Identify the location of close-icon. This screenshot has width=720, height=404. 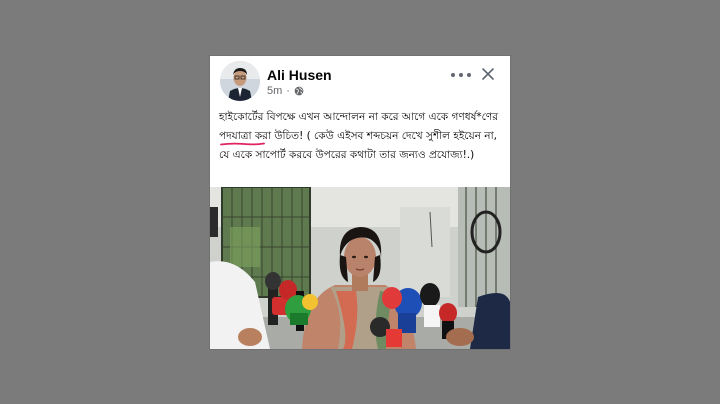
(488, 74).